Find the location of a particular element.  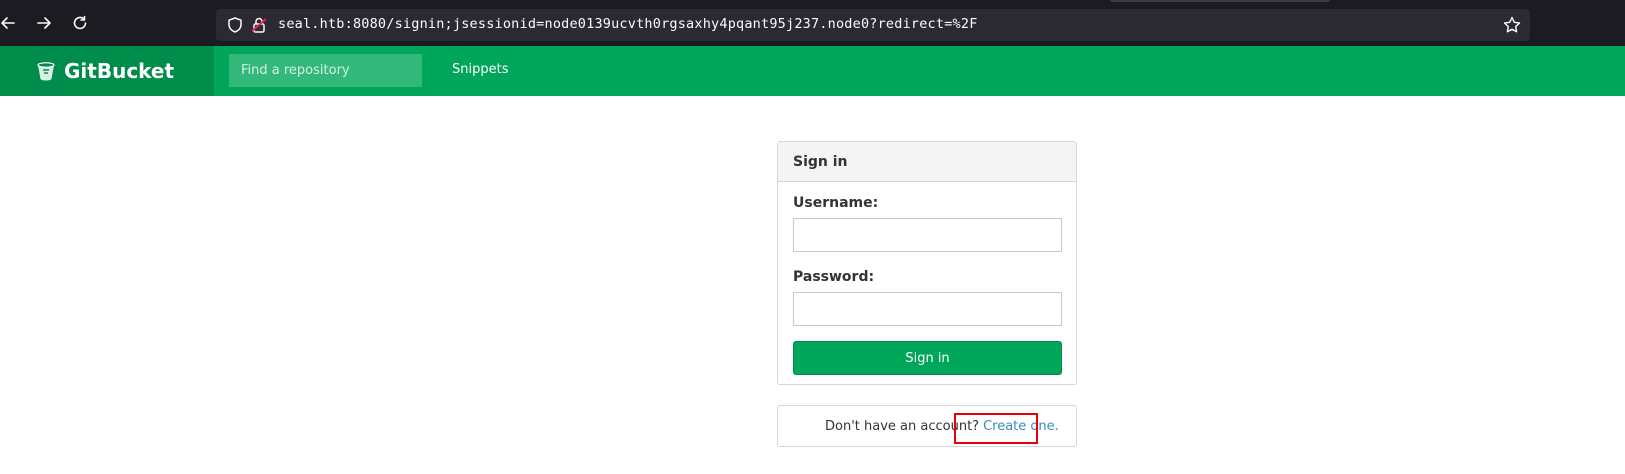

back-button is located at coordinates (10, 23).